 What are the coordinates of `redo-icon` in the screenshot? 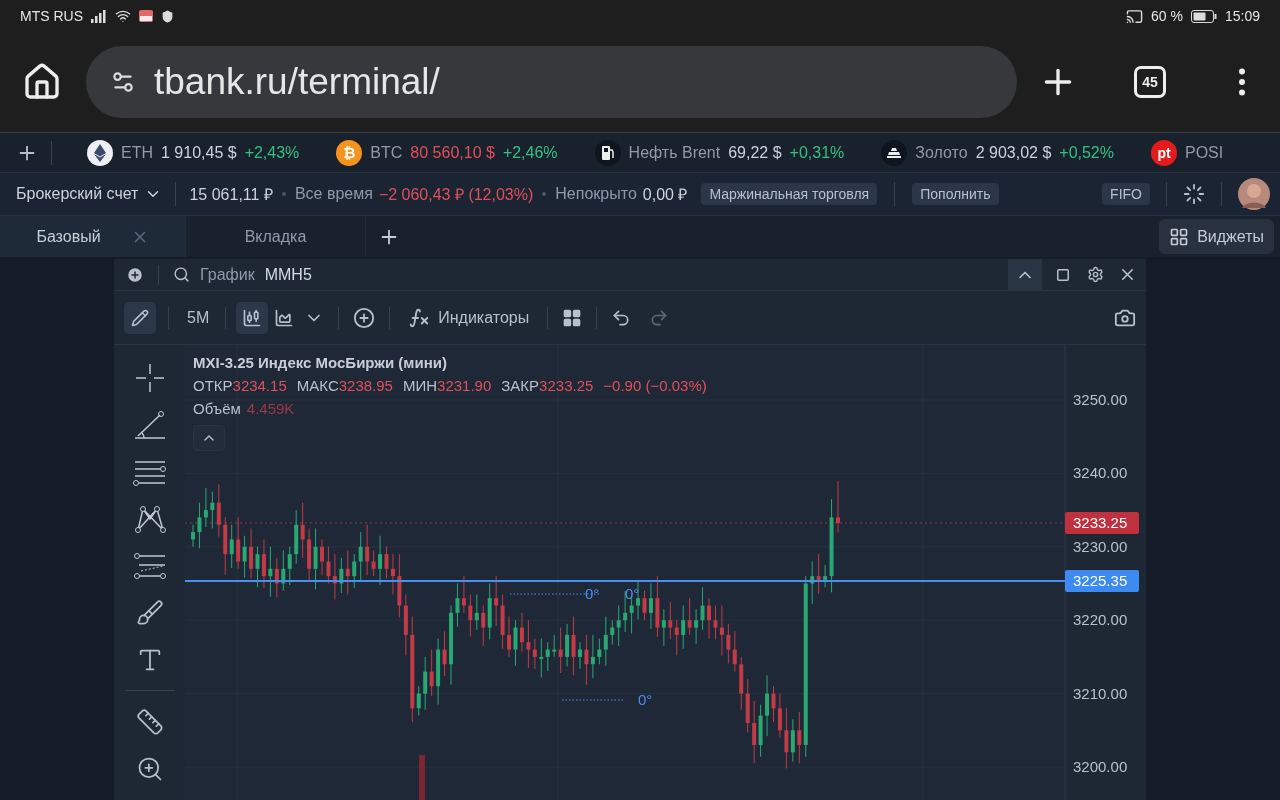 It's located at (659, 317).